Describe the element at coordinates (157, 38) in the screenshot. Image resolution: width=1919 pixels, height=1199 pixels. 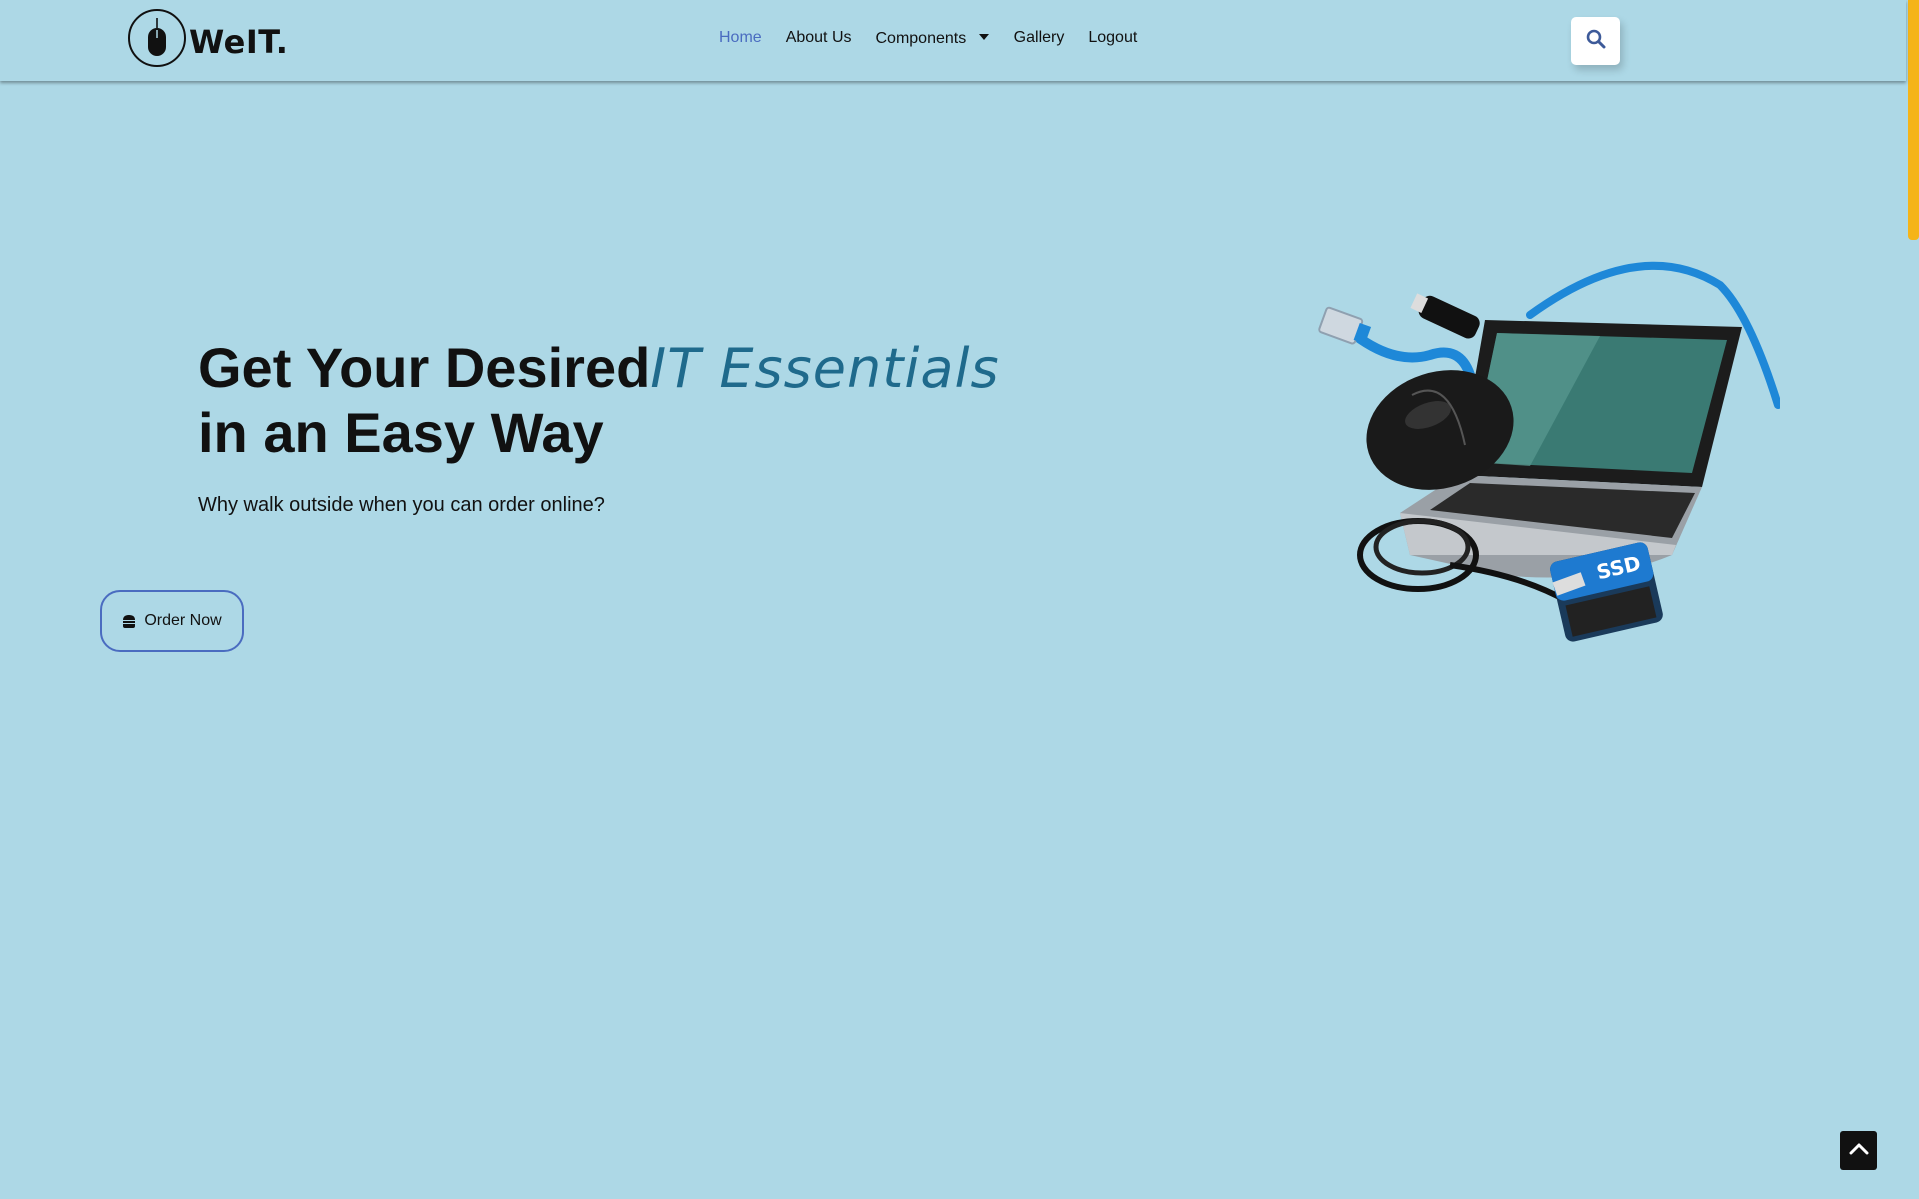
I see `mouse-icon` at that location.